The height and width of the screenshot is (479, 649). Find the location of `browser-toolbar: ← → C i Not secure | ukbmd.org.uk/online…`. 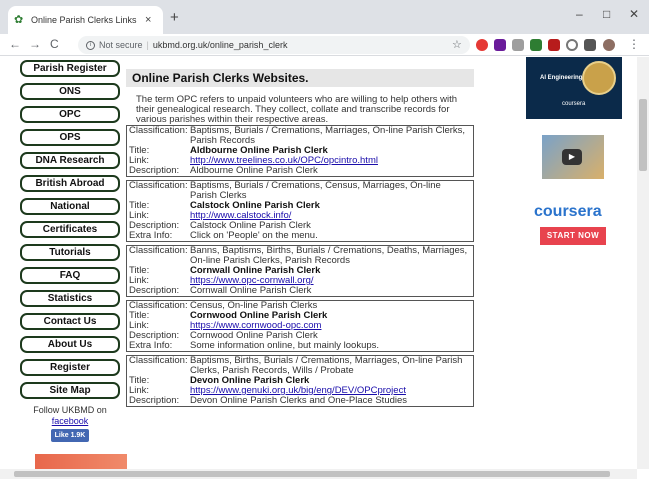

browser-toolbar: ← → C i Not secure | ukbmd.org.uk/online… is located at coordinates (324, 45).